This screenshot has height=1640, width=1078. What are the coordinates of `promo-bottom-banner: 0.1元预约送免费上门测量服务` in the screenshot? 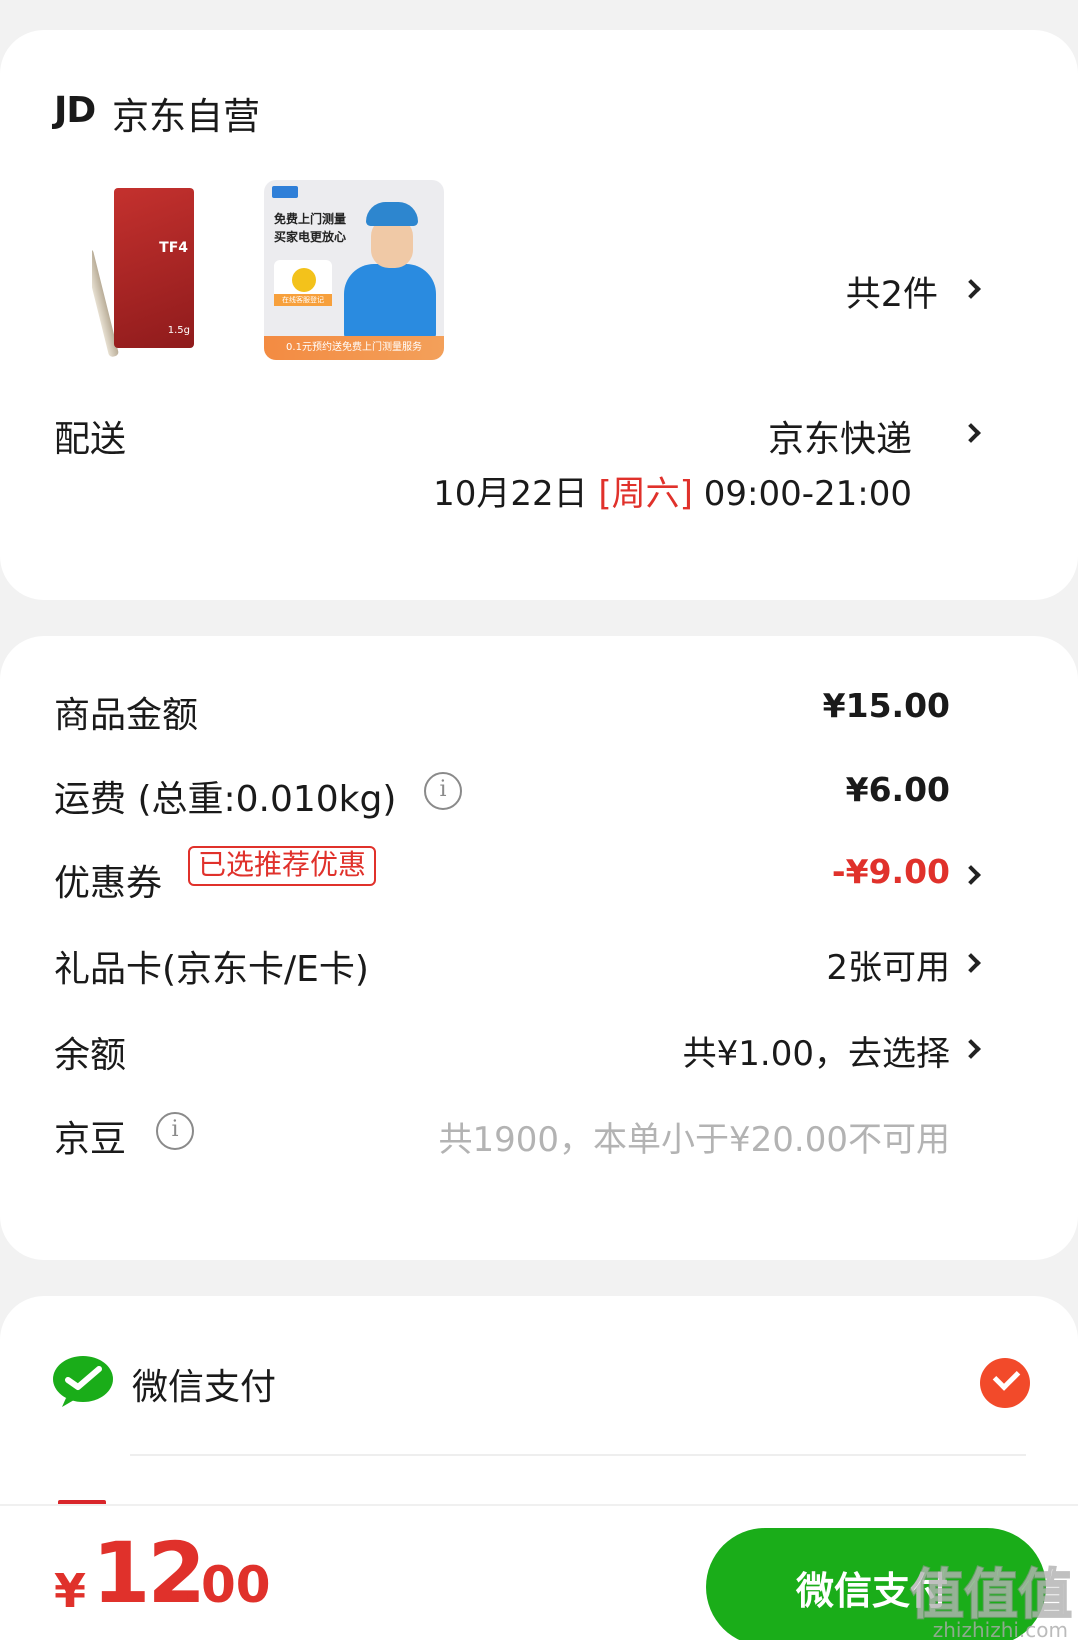 It's located at (354, 348).